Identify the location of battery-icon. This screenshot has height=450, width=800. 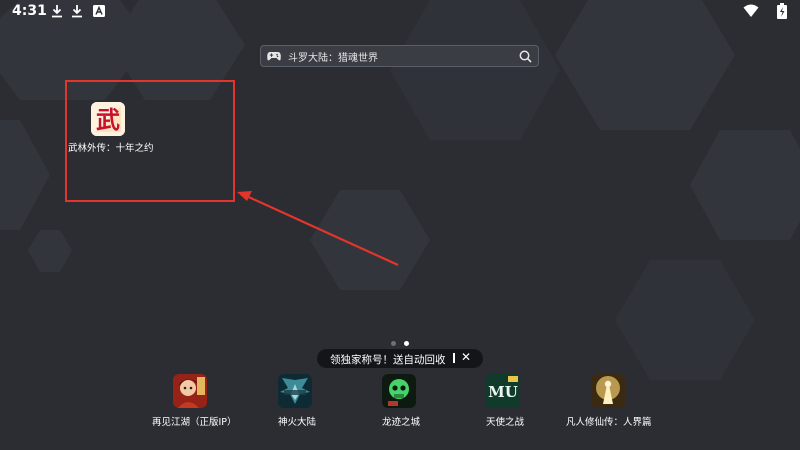
(782, 11).